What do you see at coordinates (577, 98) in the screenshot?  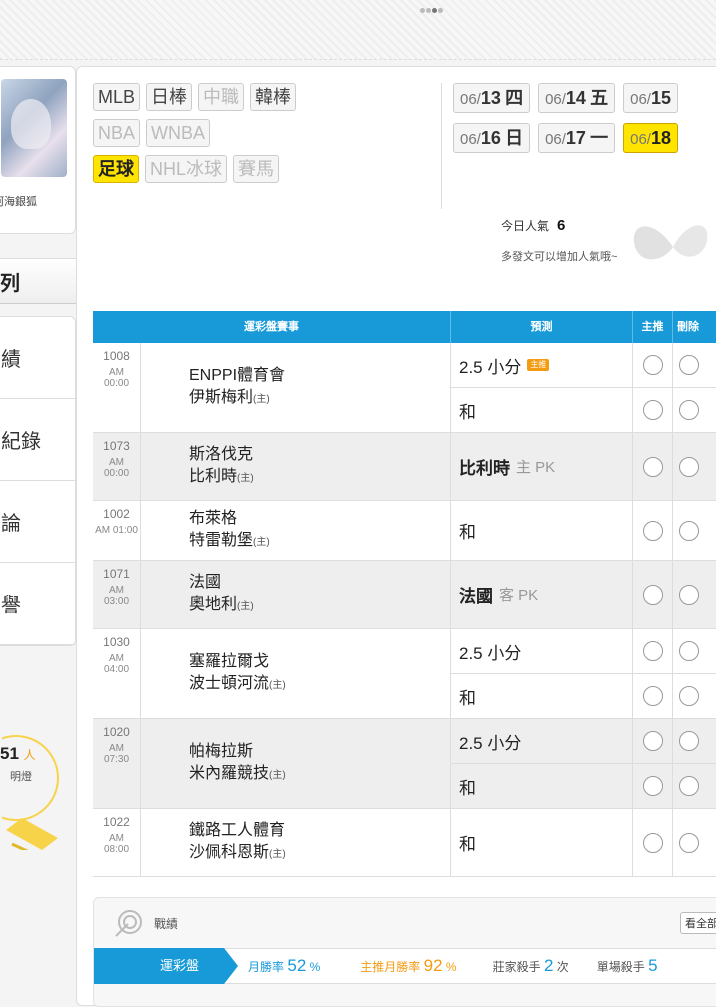 I see `date-button: 06/14 五` at bounding box center [577, 98].